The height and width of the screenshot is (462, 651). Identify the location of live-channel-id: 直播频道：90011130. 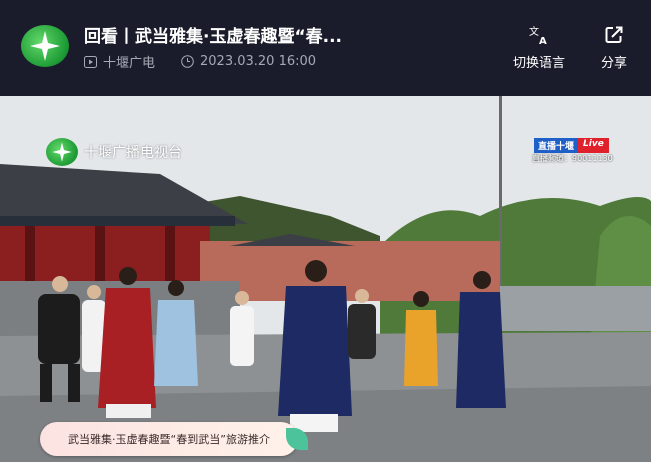
(572, 158).